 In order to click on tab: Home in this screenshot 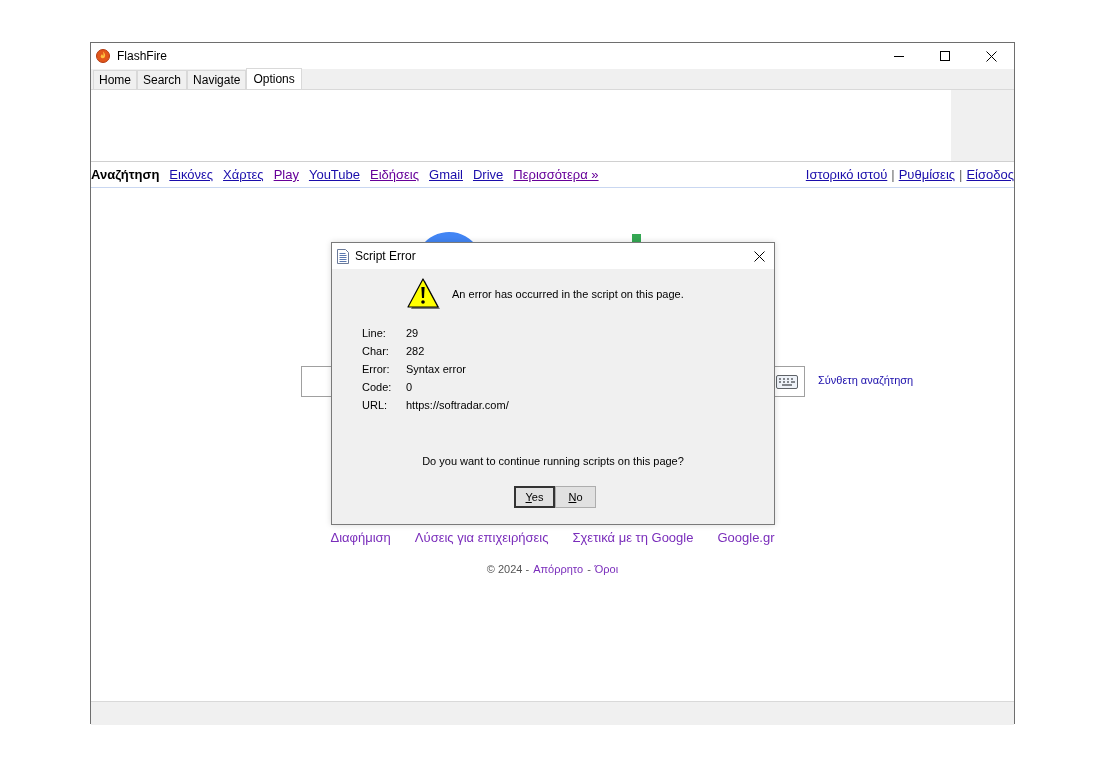, I will do `click(115, 79)`.